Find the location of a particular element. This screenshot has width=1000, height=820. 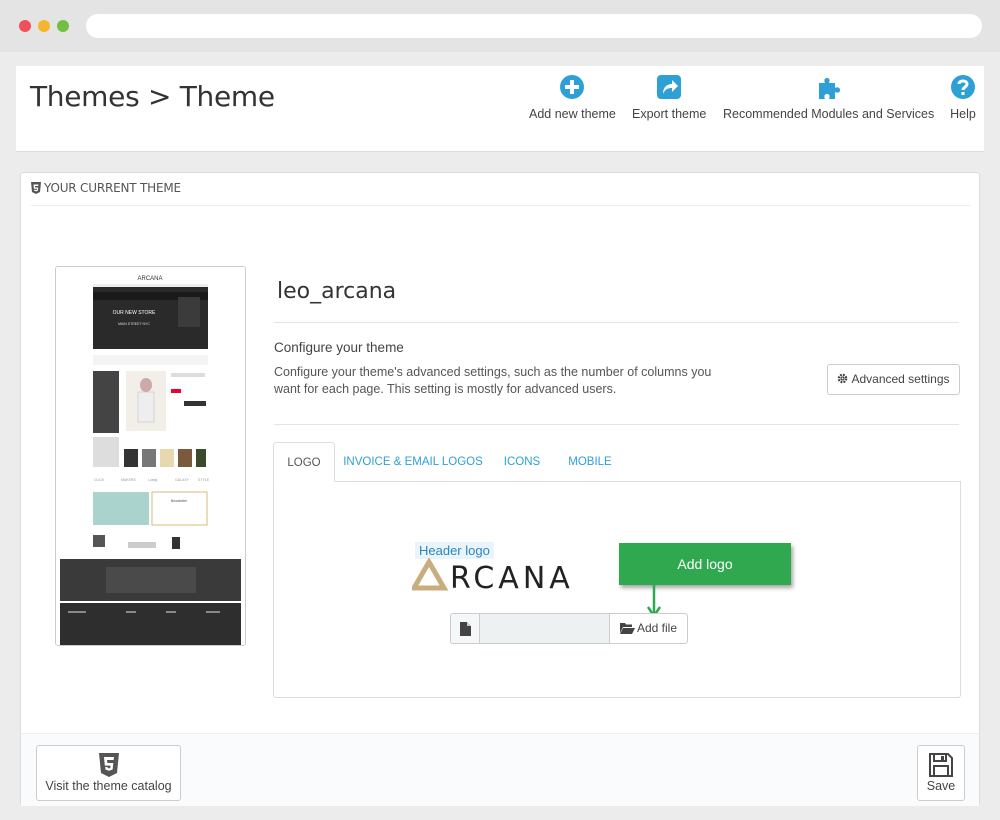

header-logo-label: Header logo is located at coordinates (454, 550).